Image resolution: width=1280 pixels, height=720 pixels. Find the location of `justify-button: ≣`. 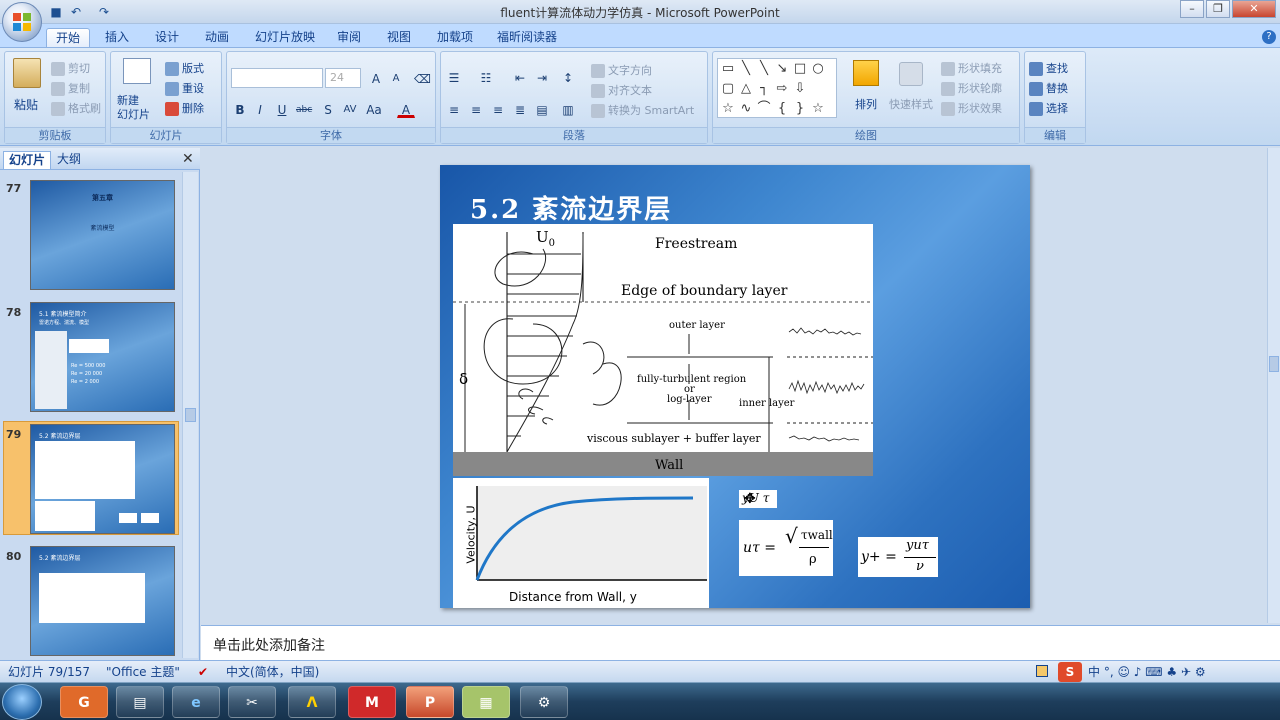

justify-button: ≣ is located at coordinates (520, 109).